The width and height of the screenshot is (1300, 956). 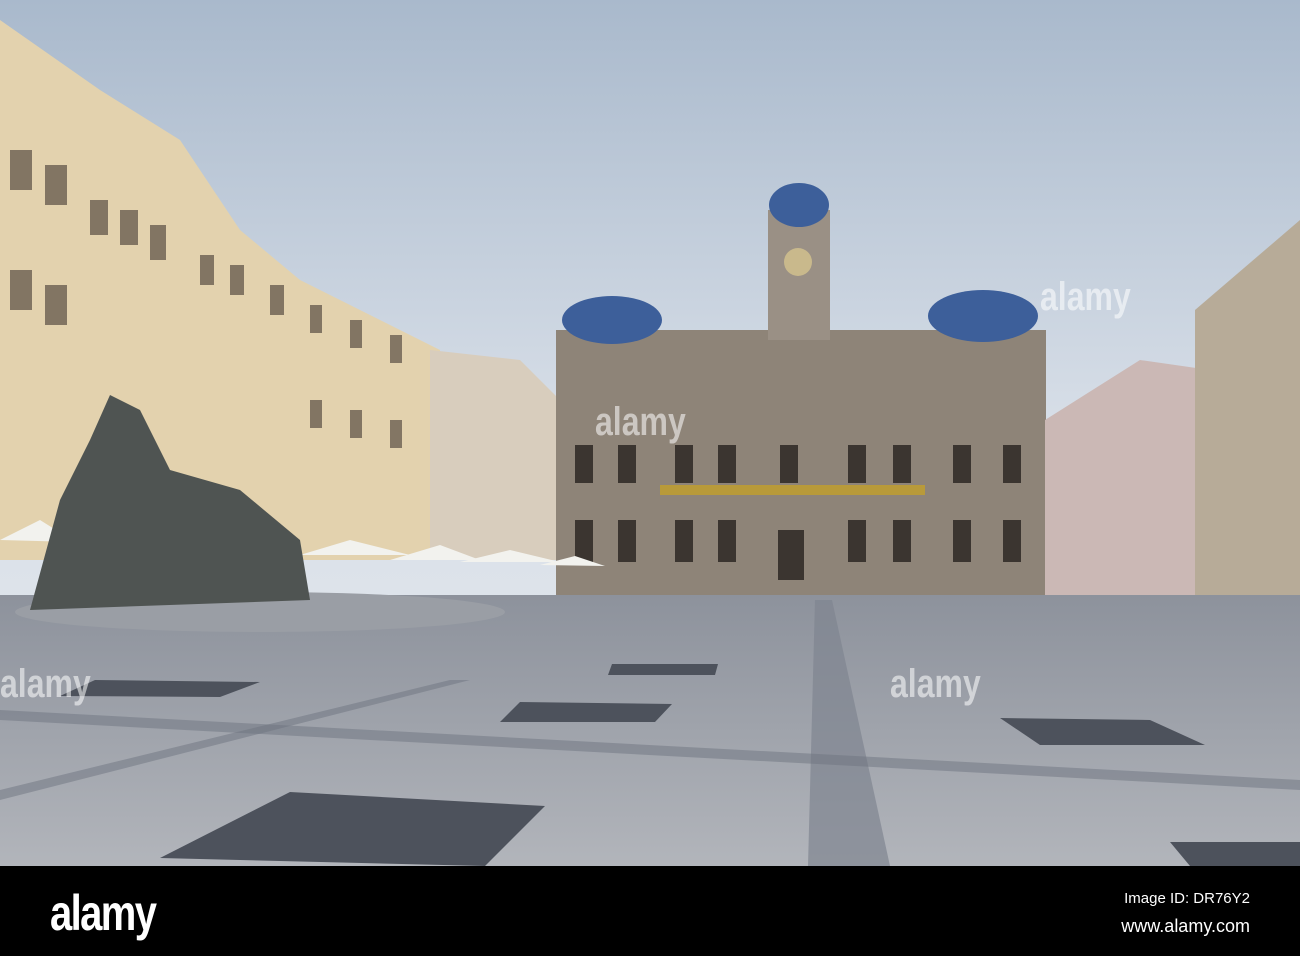 What do you see at coordinates (799, 205) in the screenshot?
I see `central-dome` at bounding box center [799, 205].